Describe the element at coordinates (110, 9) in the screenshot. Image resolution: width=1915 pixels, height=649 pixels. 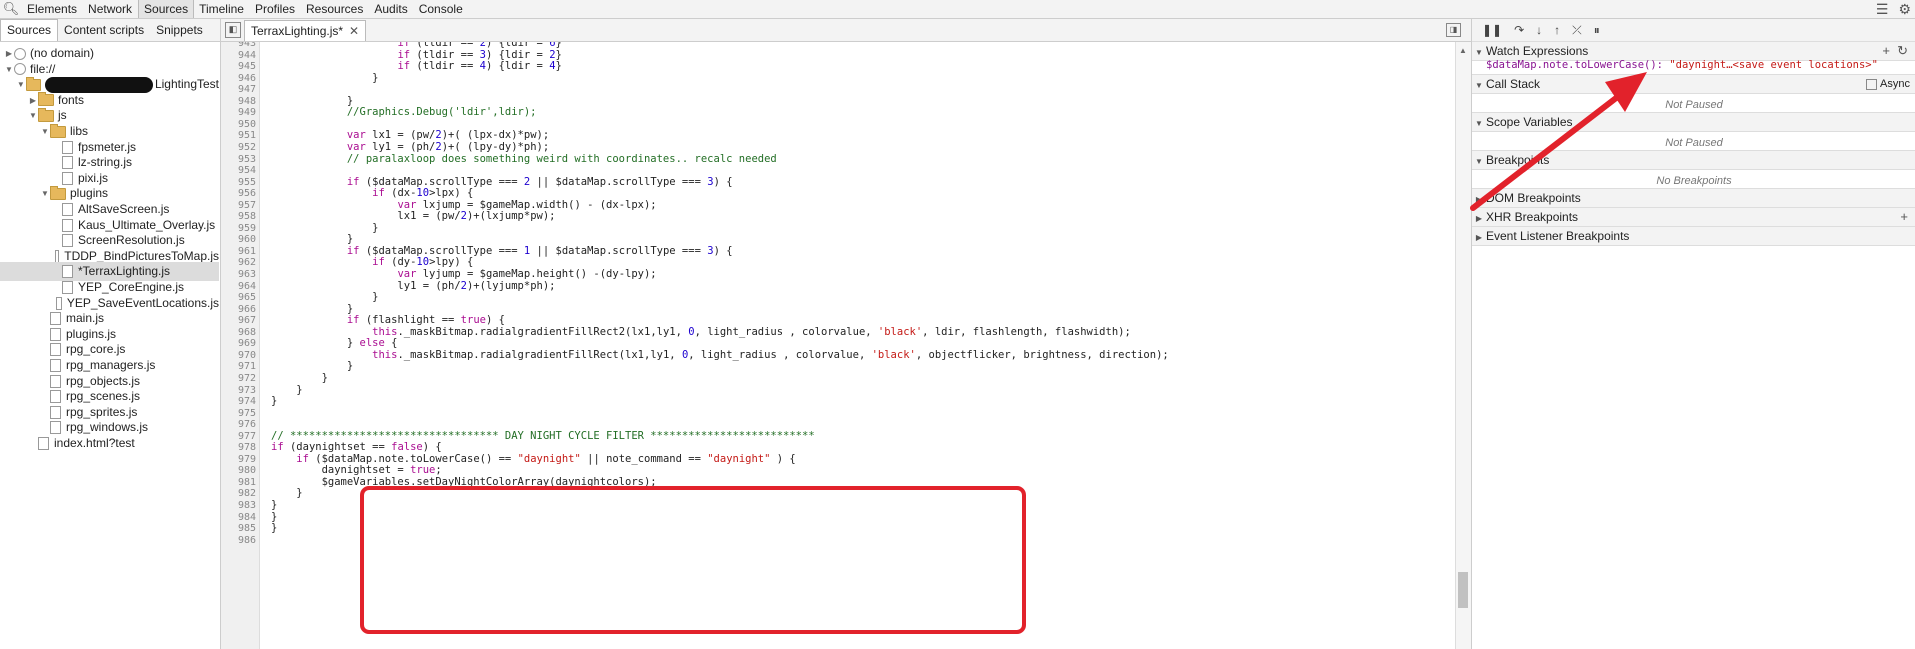
I see `panel-tab-network: Network` at that location.